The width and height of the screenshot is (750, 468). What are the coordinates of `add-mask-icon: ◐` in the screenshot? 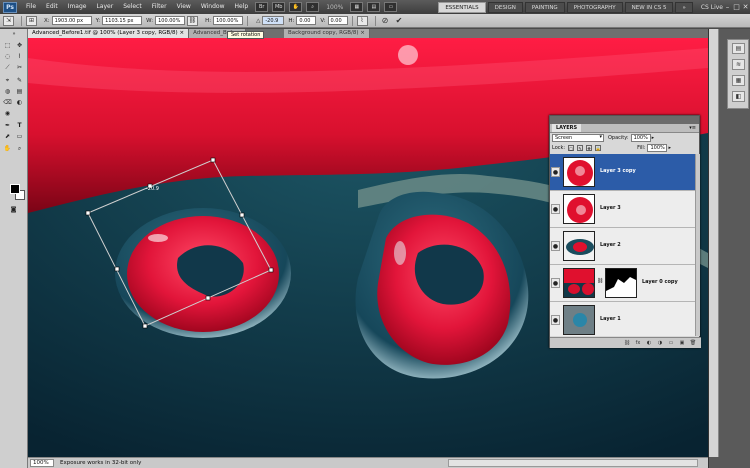 It's located at (649, 343).